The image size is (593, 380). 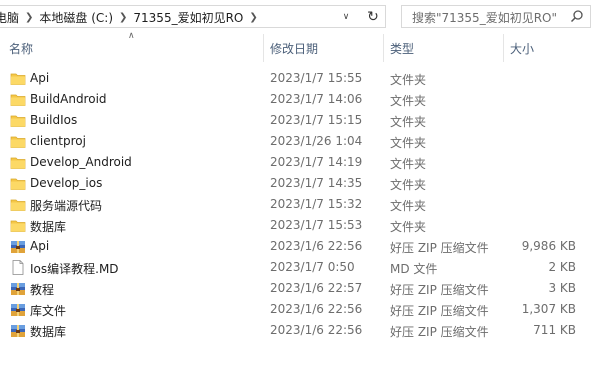 I want to click on file-row: 教程 2023/1/6 22:57 好压 ZIP 压缩文件 3 KB, so click(x=296, y=288).